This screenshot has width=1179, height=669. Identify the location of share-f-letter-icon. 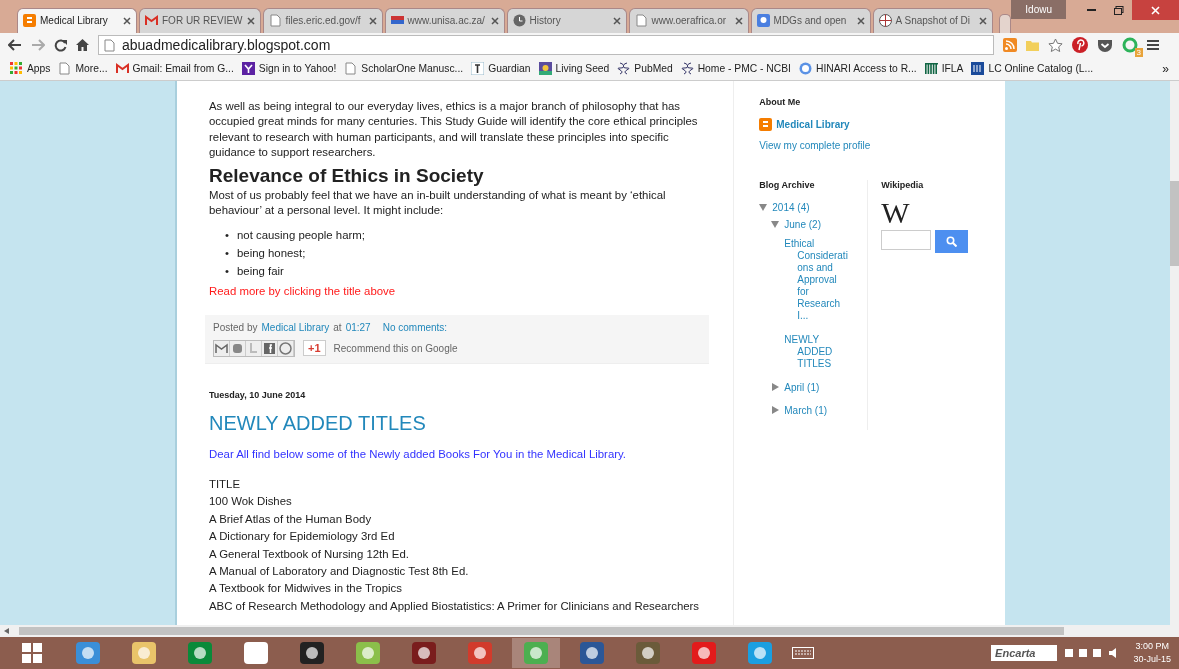
(270, 348).